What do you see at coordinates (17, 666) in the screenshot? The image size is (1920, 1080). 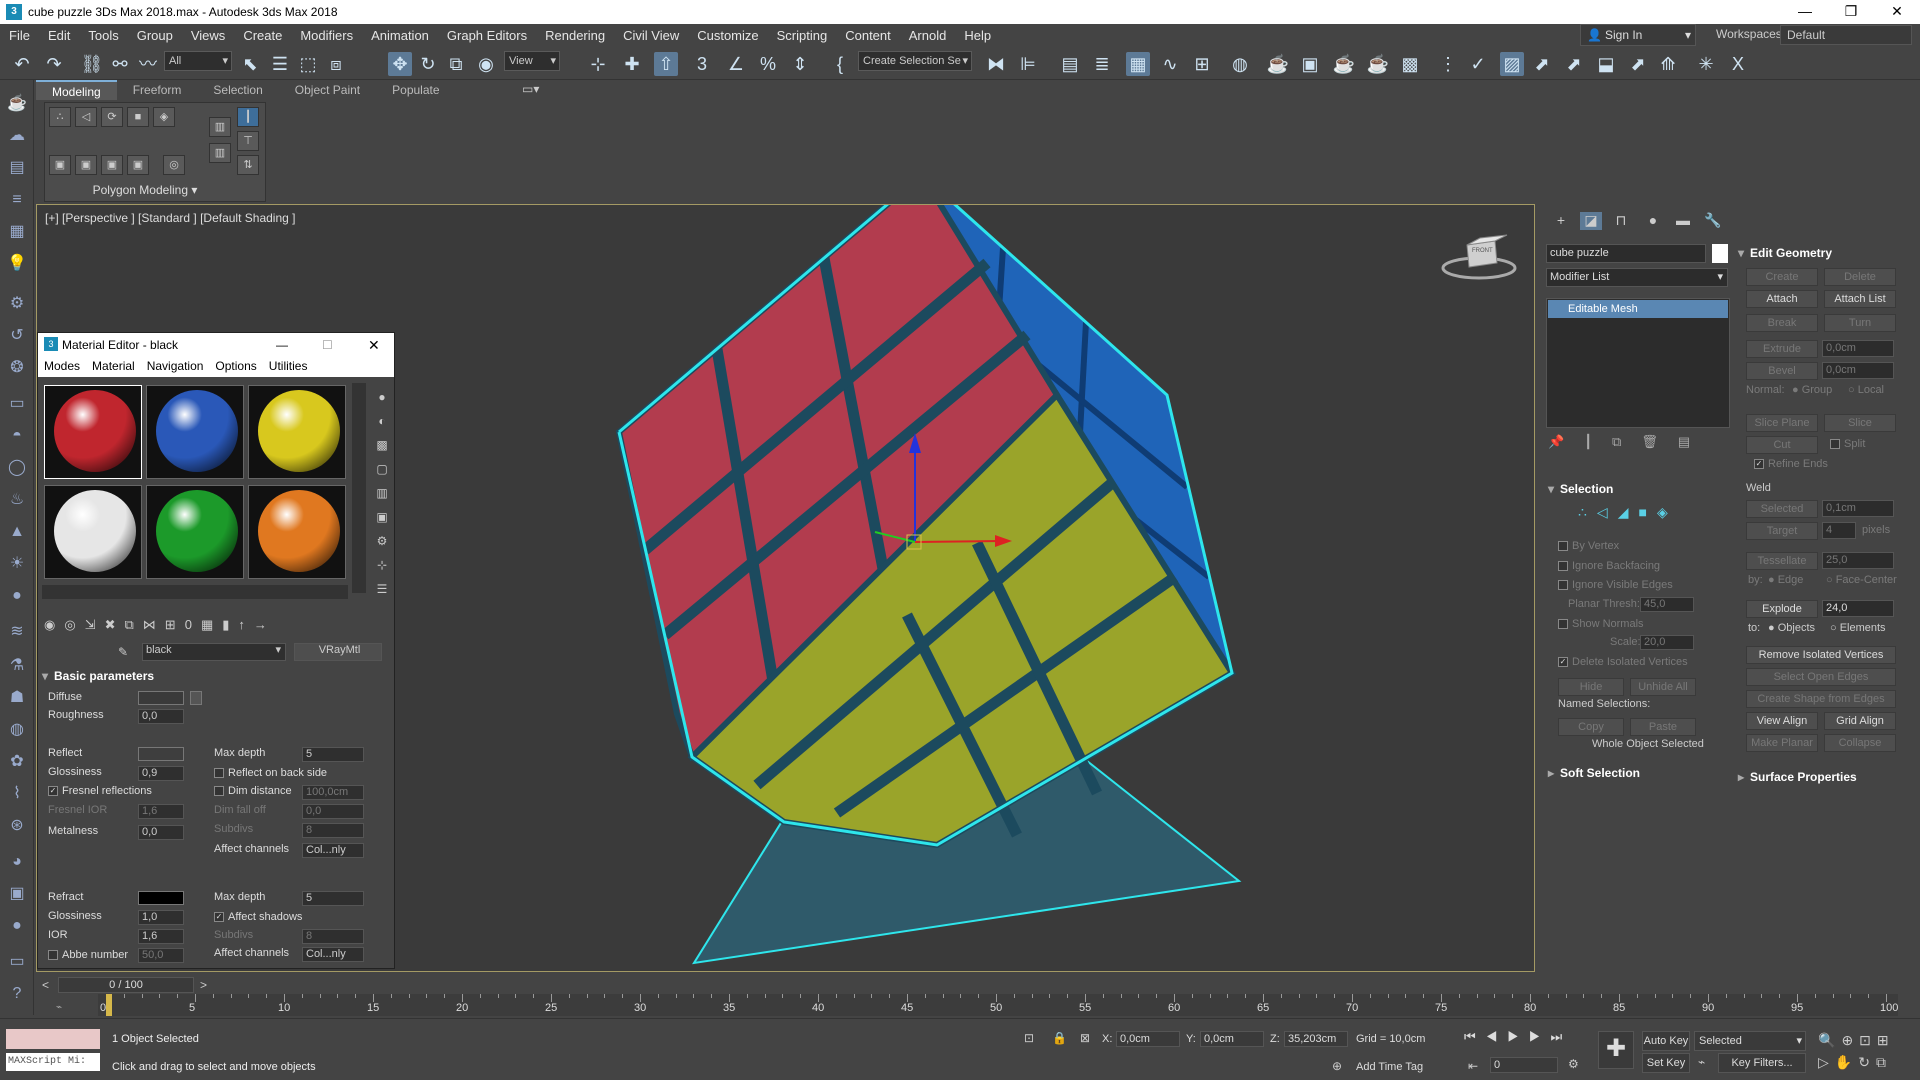 I see `pill-icon: ⚗` at bounding box center [17, 666].